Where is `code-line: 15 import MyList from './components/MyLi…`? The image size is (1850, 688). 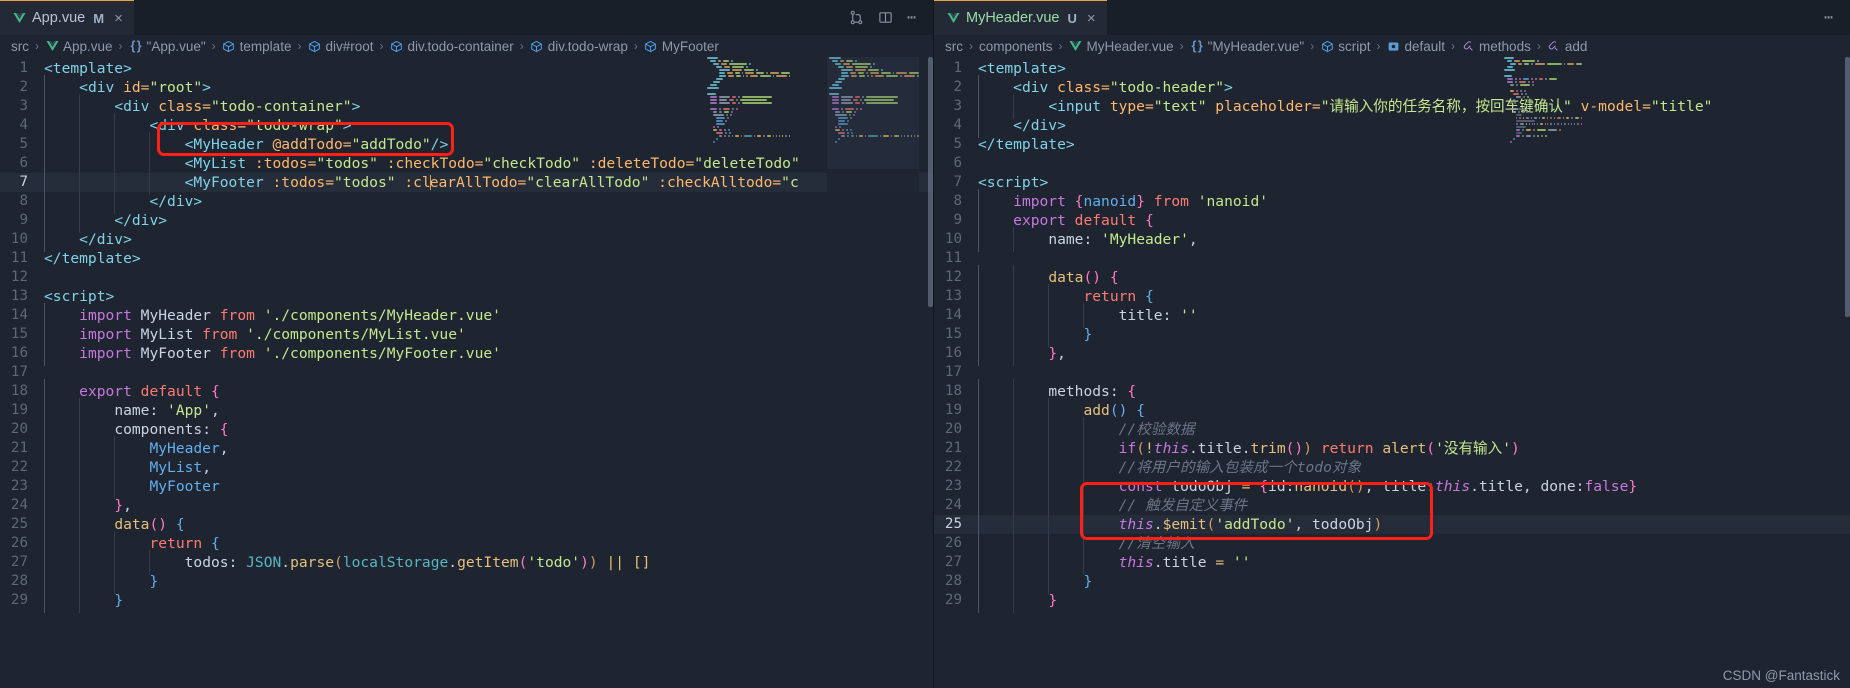 code-line: 15 import MyList from './components/MyLi… is located at coordinates (466, 334).